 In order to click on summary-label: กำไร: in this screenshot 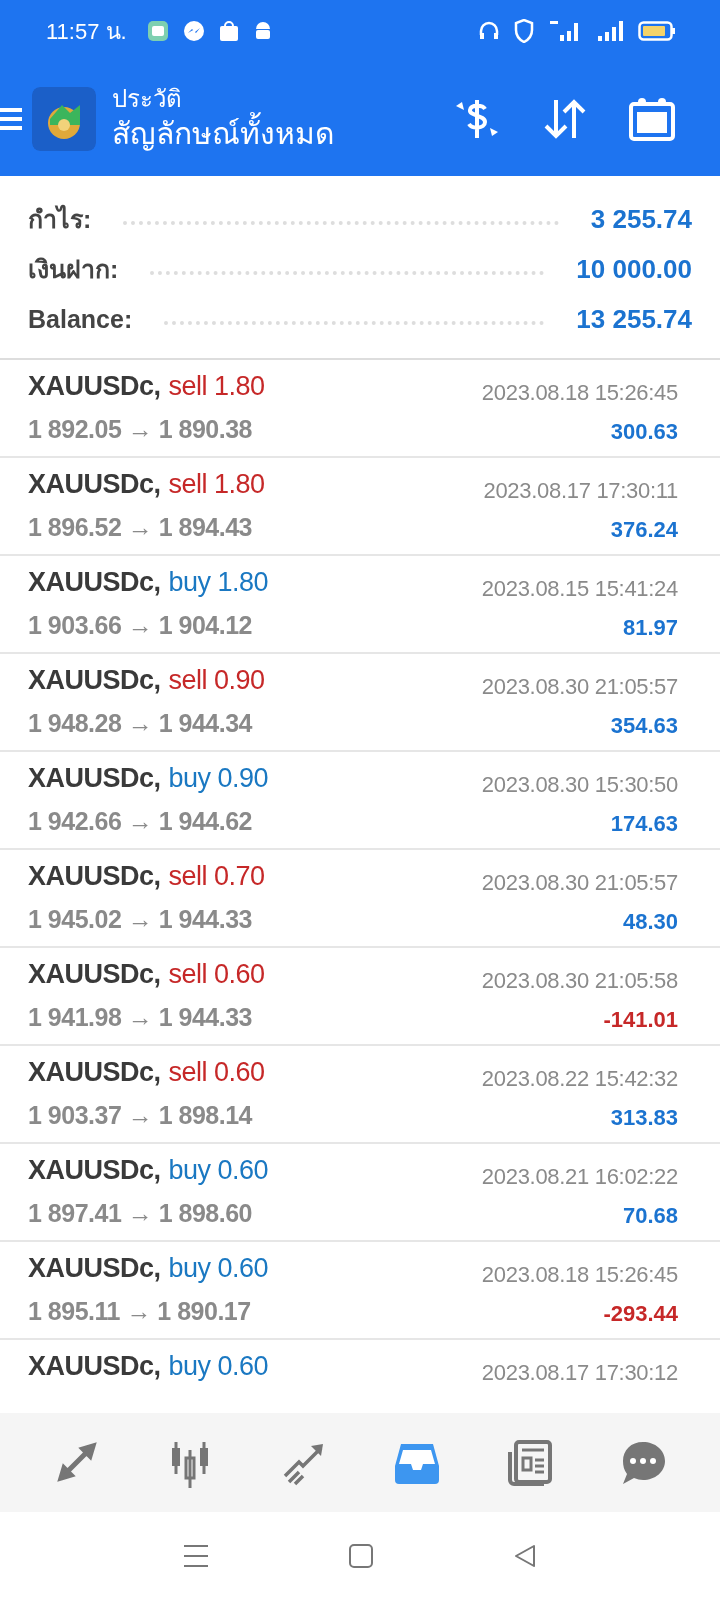, I will do `click(60, 219)`.